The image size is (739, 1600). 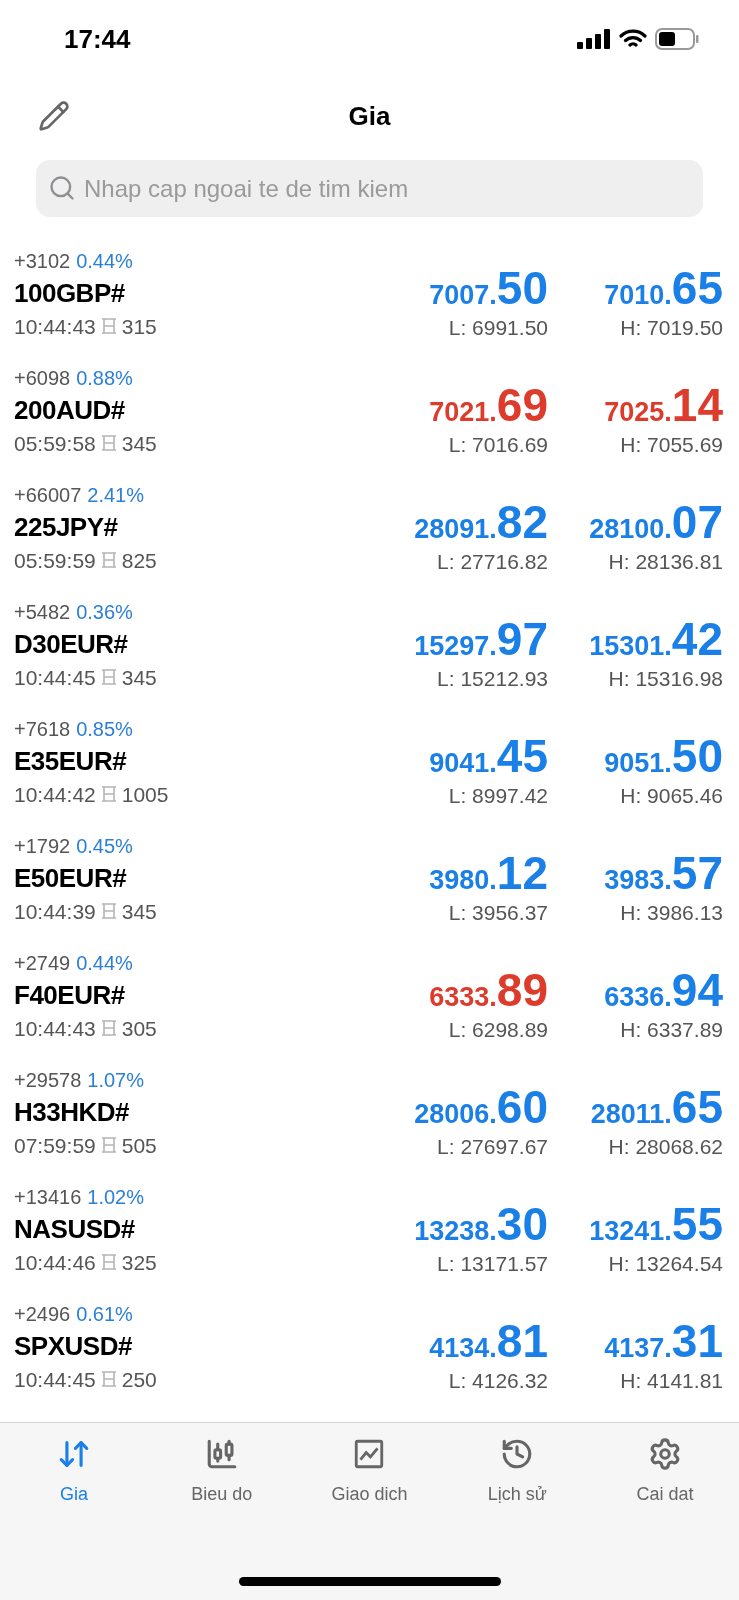 I want to click on change-percent: 0.36%, so click(x=104, y=612).